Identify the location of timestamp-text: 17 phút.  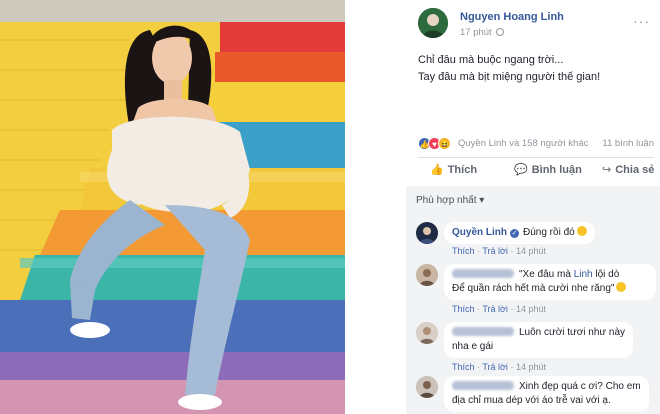
(476, 32).